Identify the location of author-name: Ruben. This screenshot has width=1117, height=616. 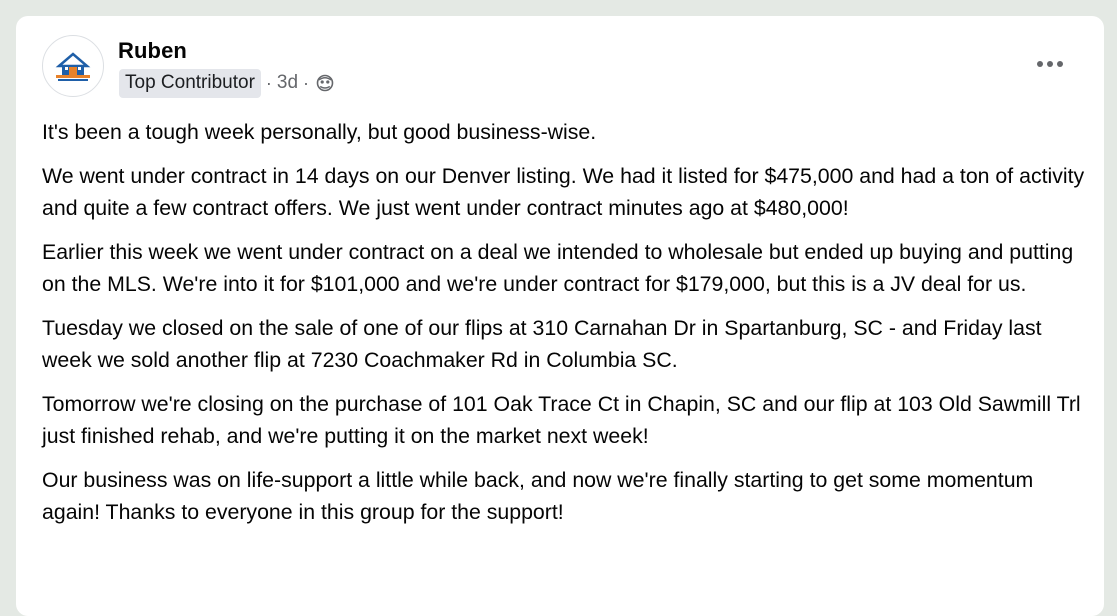
(152, 51).